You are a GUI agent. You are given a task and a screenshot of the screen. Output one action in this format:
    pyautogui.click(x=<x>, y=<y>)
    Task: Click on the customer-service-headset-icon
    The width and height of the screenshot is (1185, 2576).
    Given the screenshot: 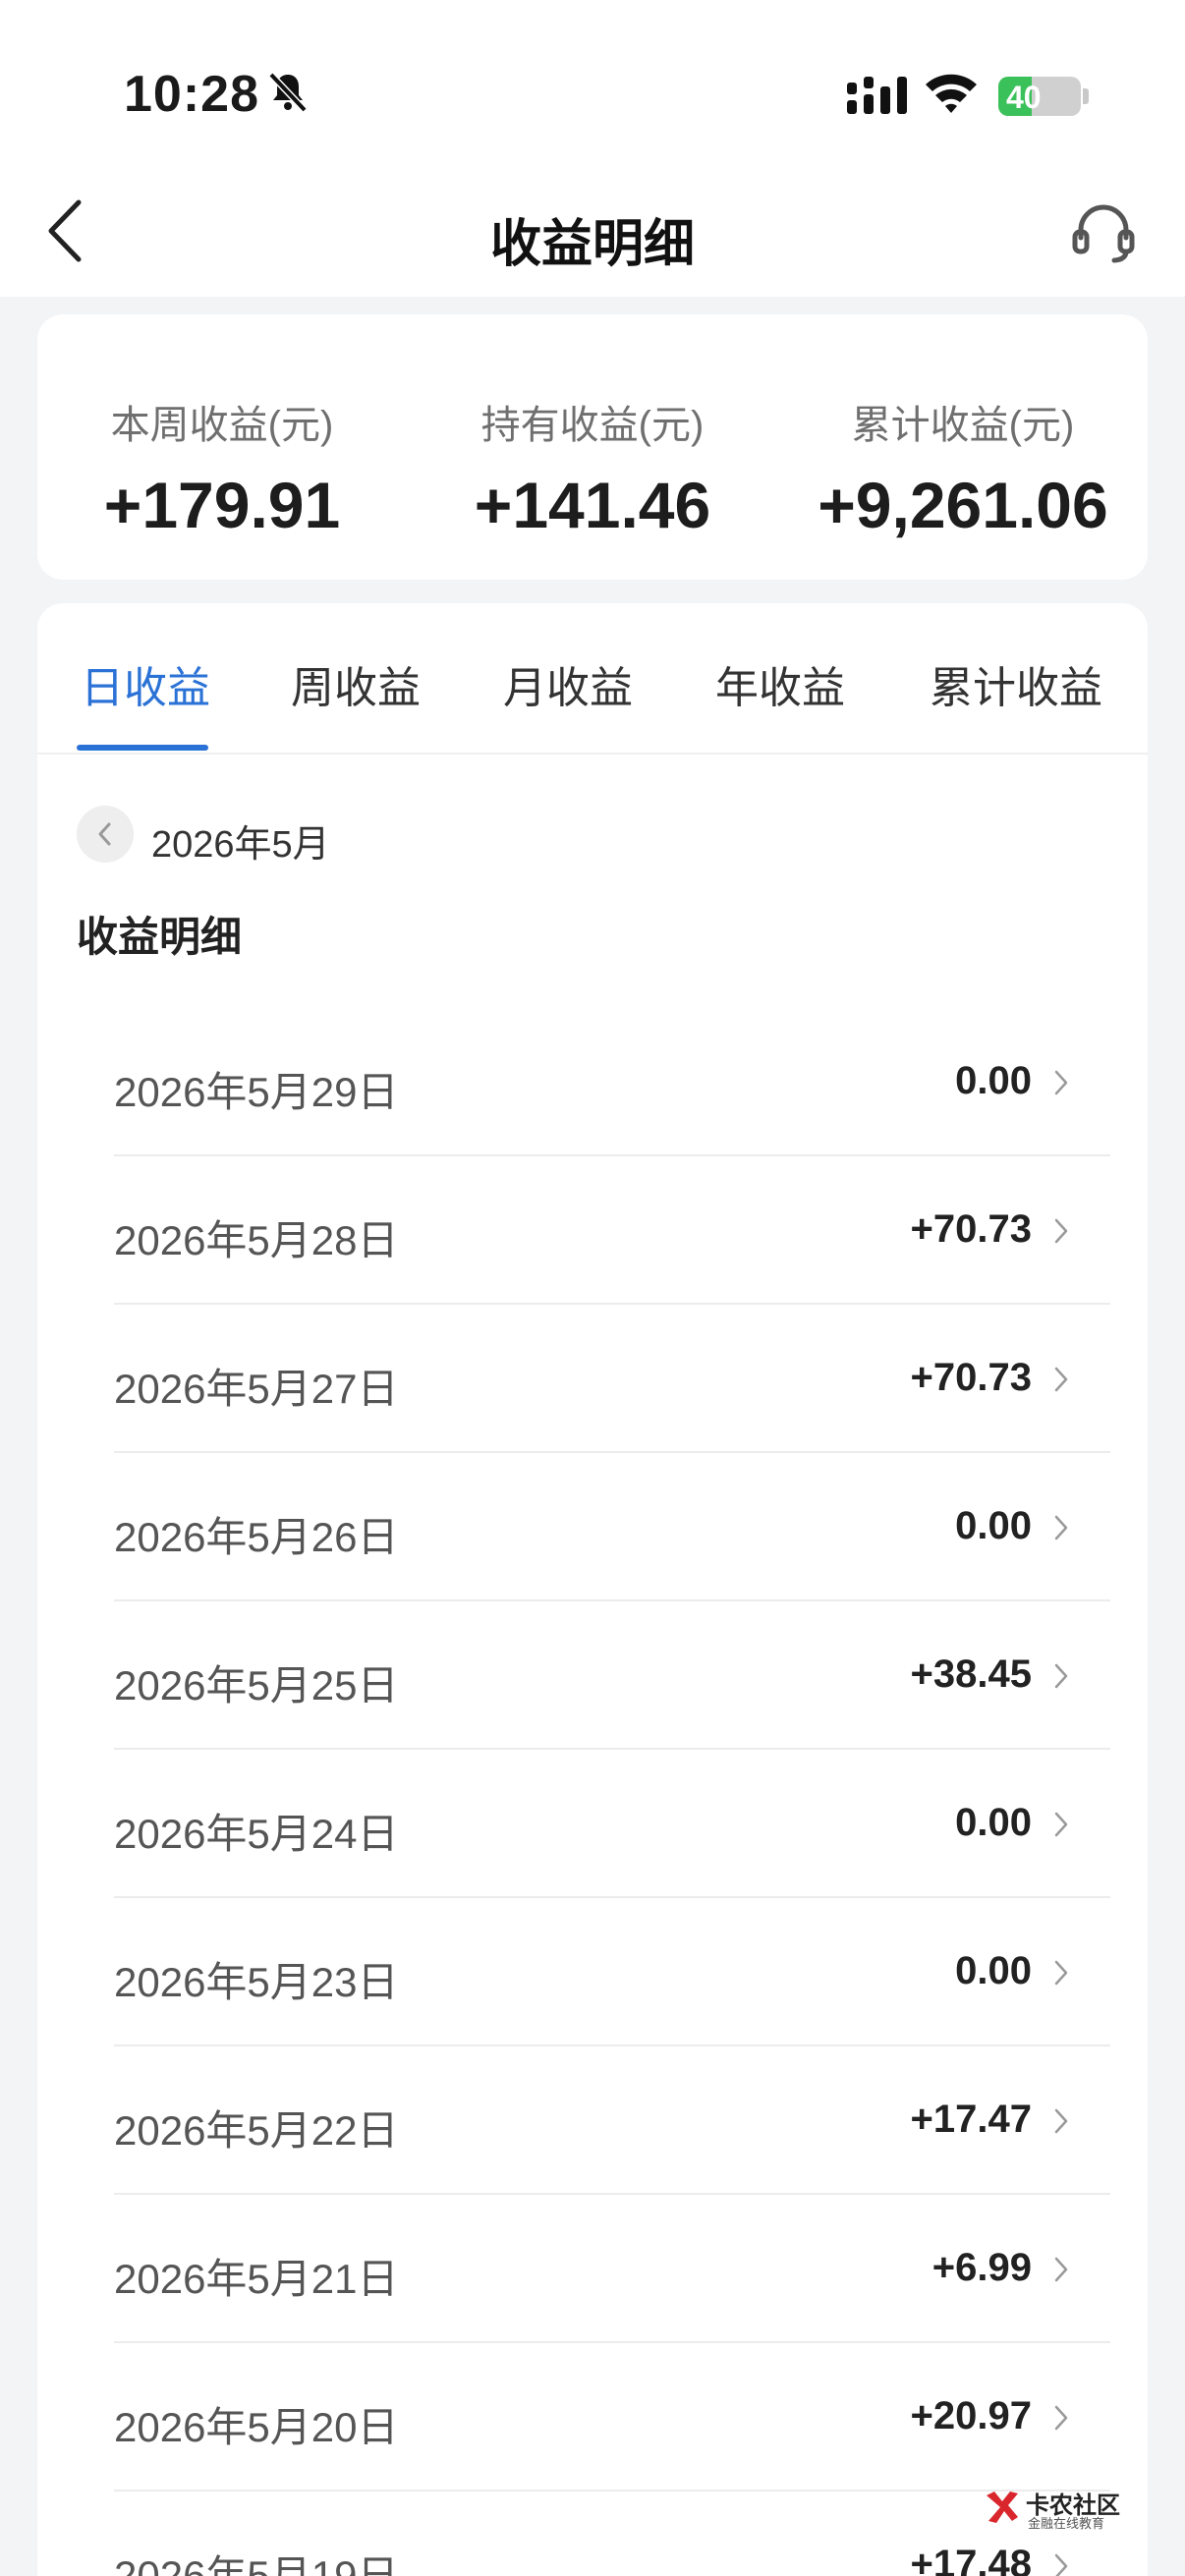 What is the action you would take?
    pyautogui.click(x=1104, y=232)
    